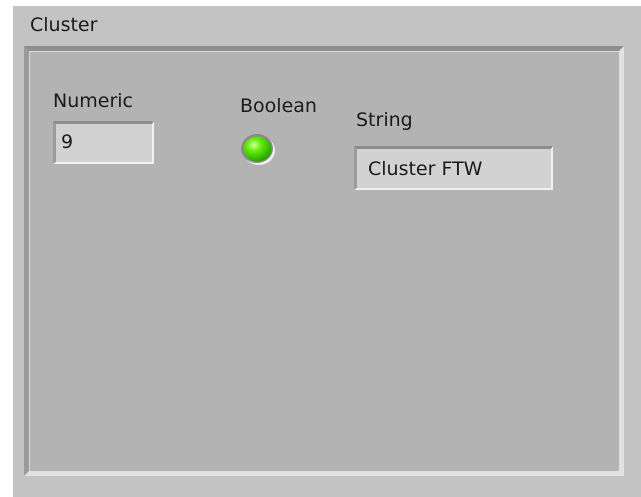 This screenshot has height=497, width=641. What do you see at coordinates (453, 168) in the screenshot?
I see `string-indicator: Cluster FTW` at bounding box center [453, 168].